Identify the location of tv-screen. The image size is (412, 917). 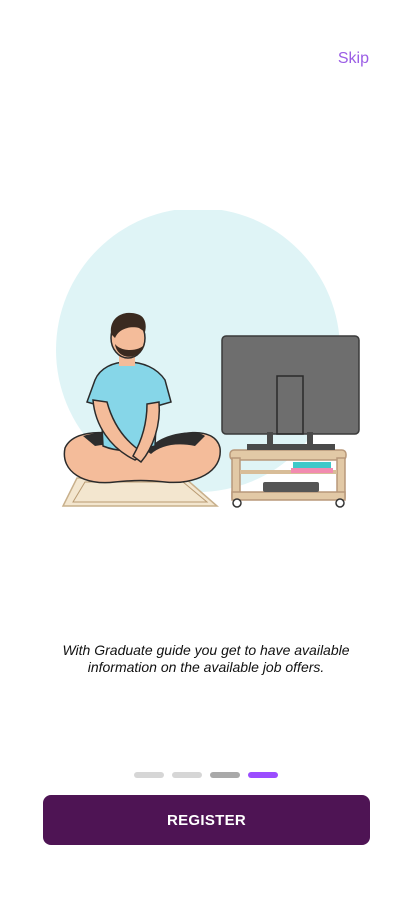
(290, 385).